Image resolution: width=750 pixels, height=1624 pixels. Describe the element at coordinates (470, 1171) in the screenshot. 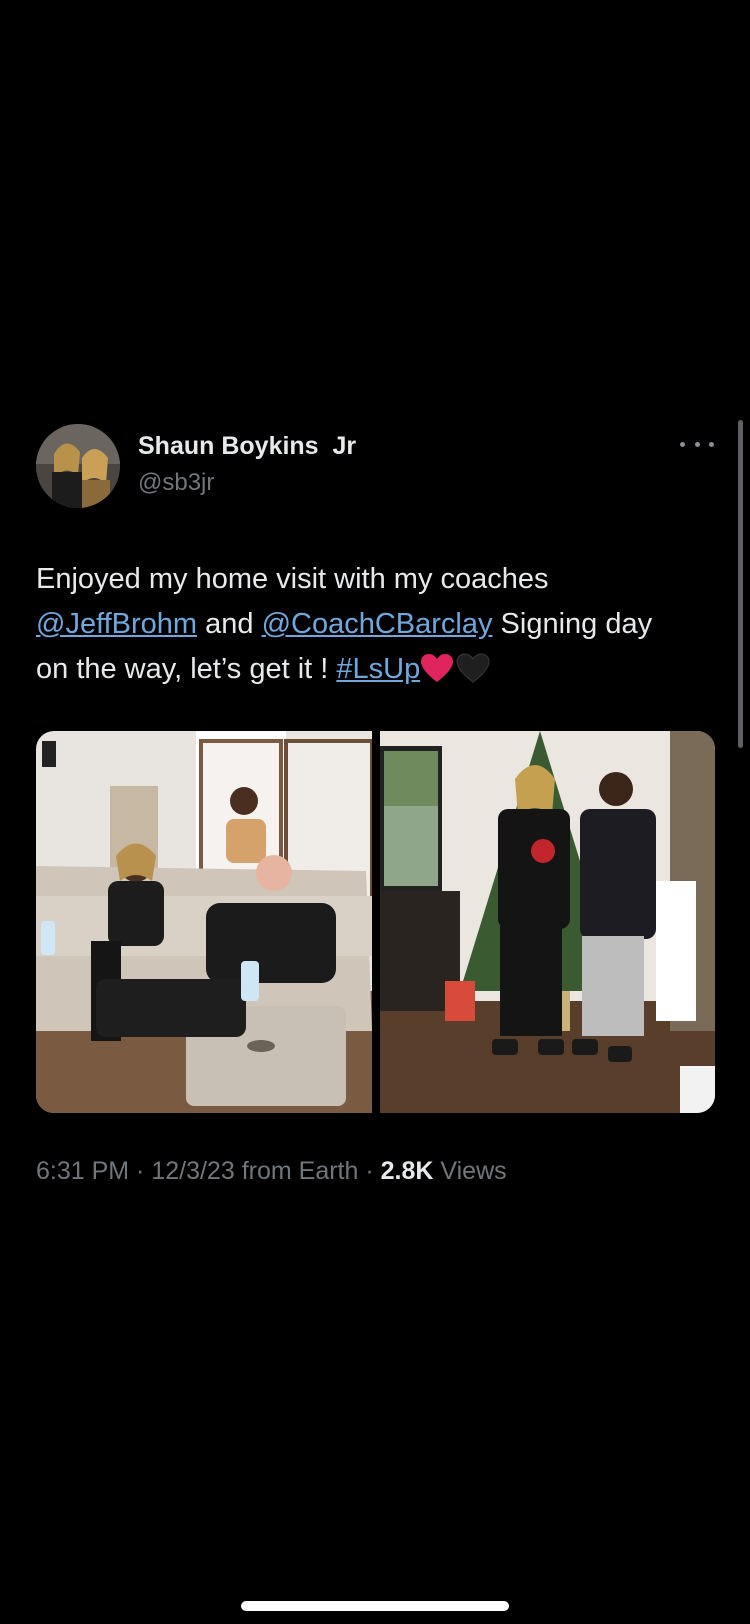

I see `views-label: Views` at that location.